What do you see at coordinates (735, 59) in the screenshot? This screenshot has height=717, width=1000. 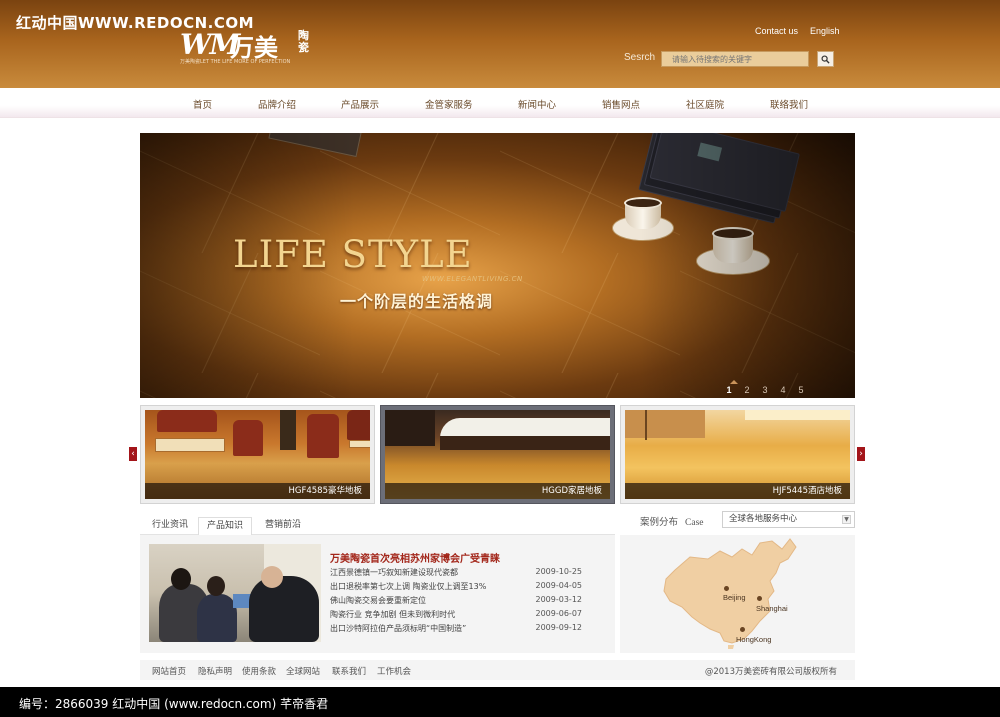 I see `search-input` at bounding box center [735, 59].